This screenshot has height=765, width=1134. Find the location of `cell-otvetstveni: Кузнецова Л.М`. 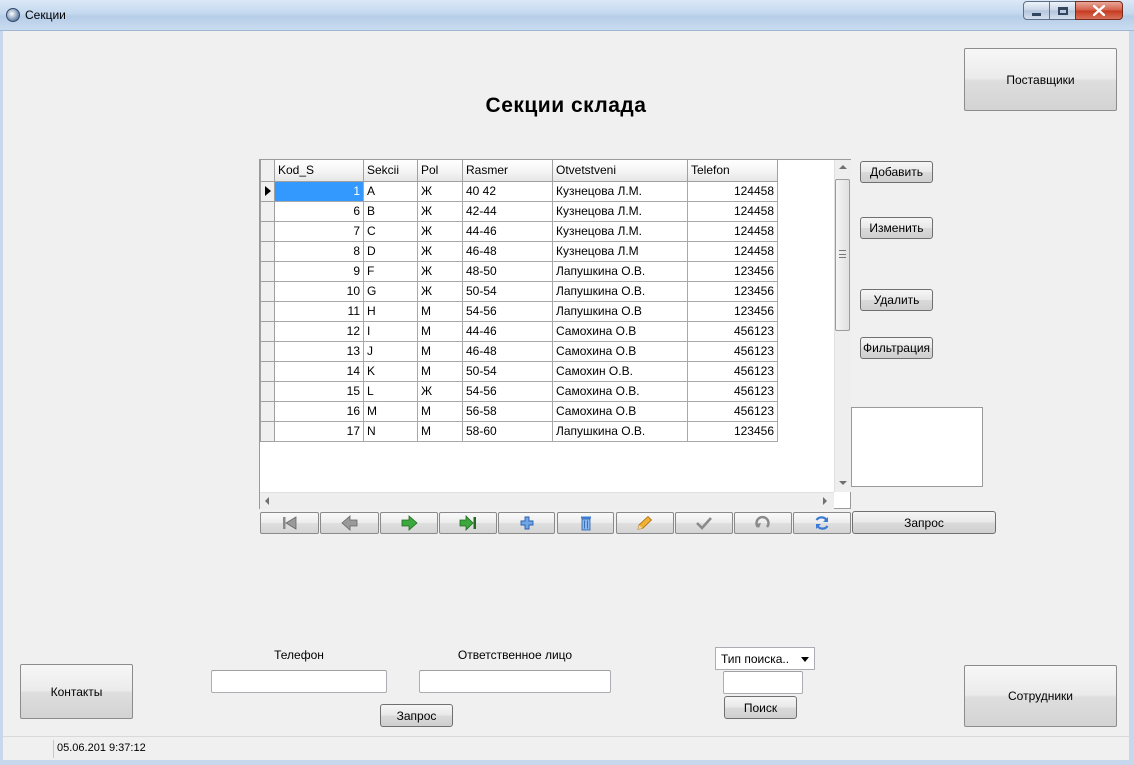

cell-otvetstveni: Кузнецова Л.М is located at coordinates (620, 251).